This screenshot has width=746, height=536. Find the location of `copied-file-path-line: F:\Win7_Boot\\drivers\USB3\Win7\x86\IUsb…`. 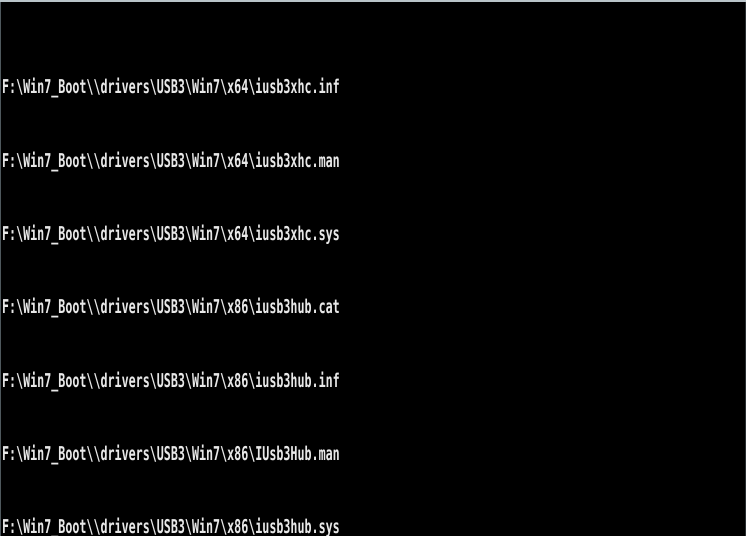

copied-file-path-line: F:\Win7_Boot\\drivers\USB3\Win7\x86\IUsb… is located at coordinates (171, 454).